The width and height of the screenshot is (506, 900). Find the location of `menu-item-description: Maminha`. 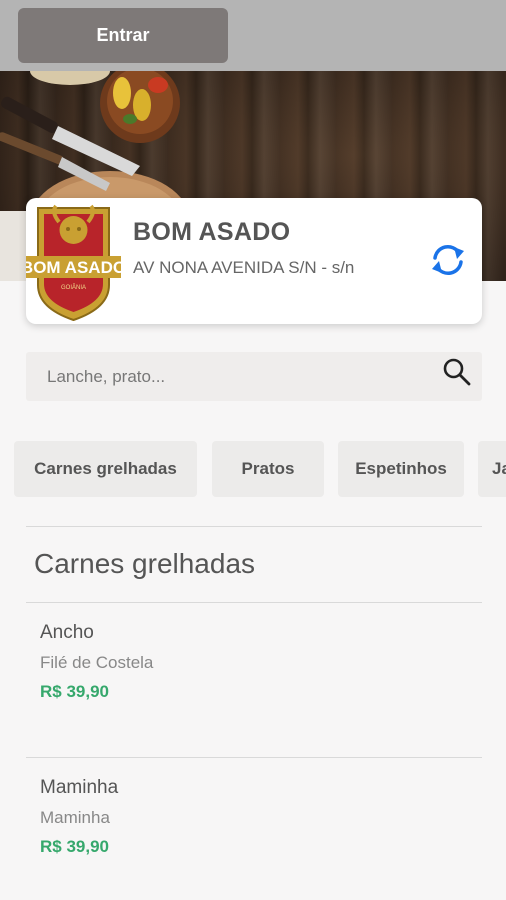

menu-item-description: Maminha is located at coordinates (75, 817).